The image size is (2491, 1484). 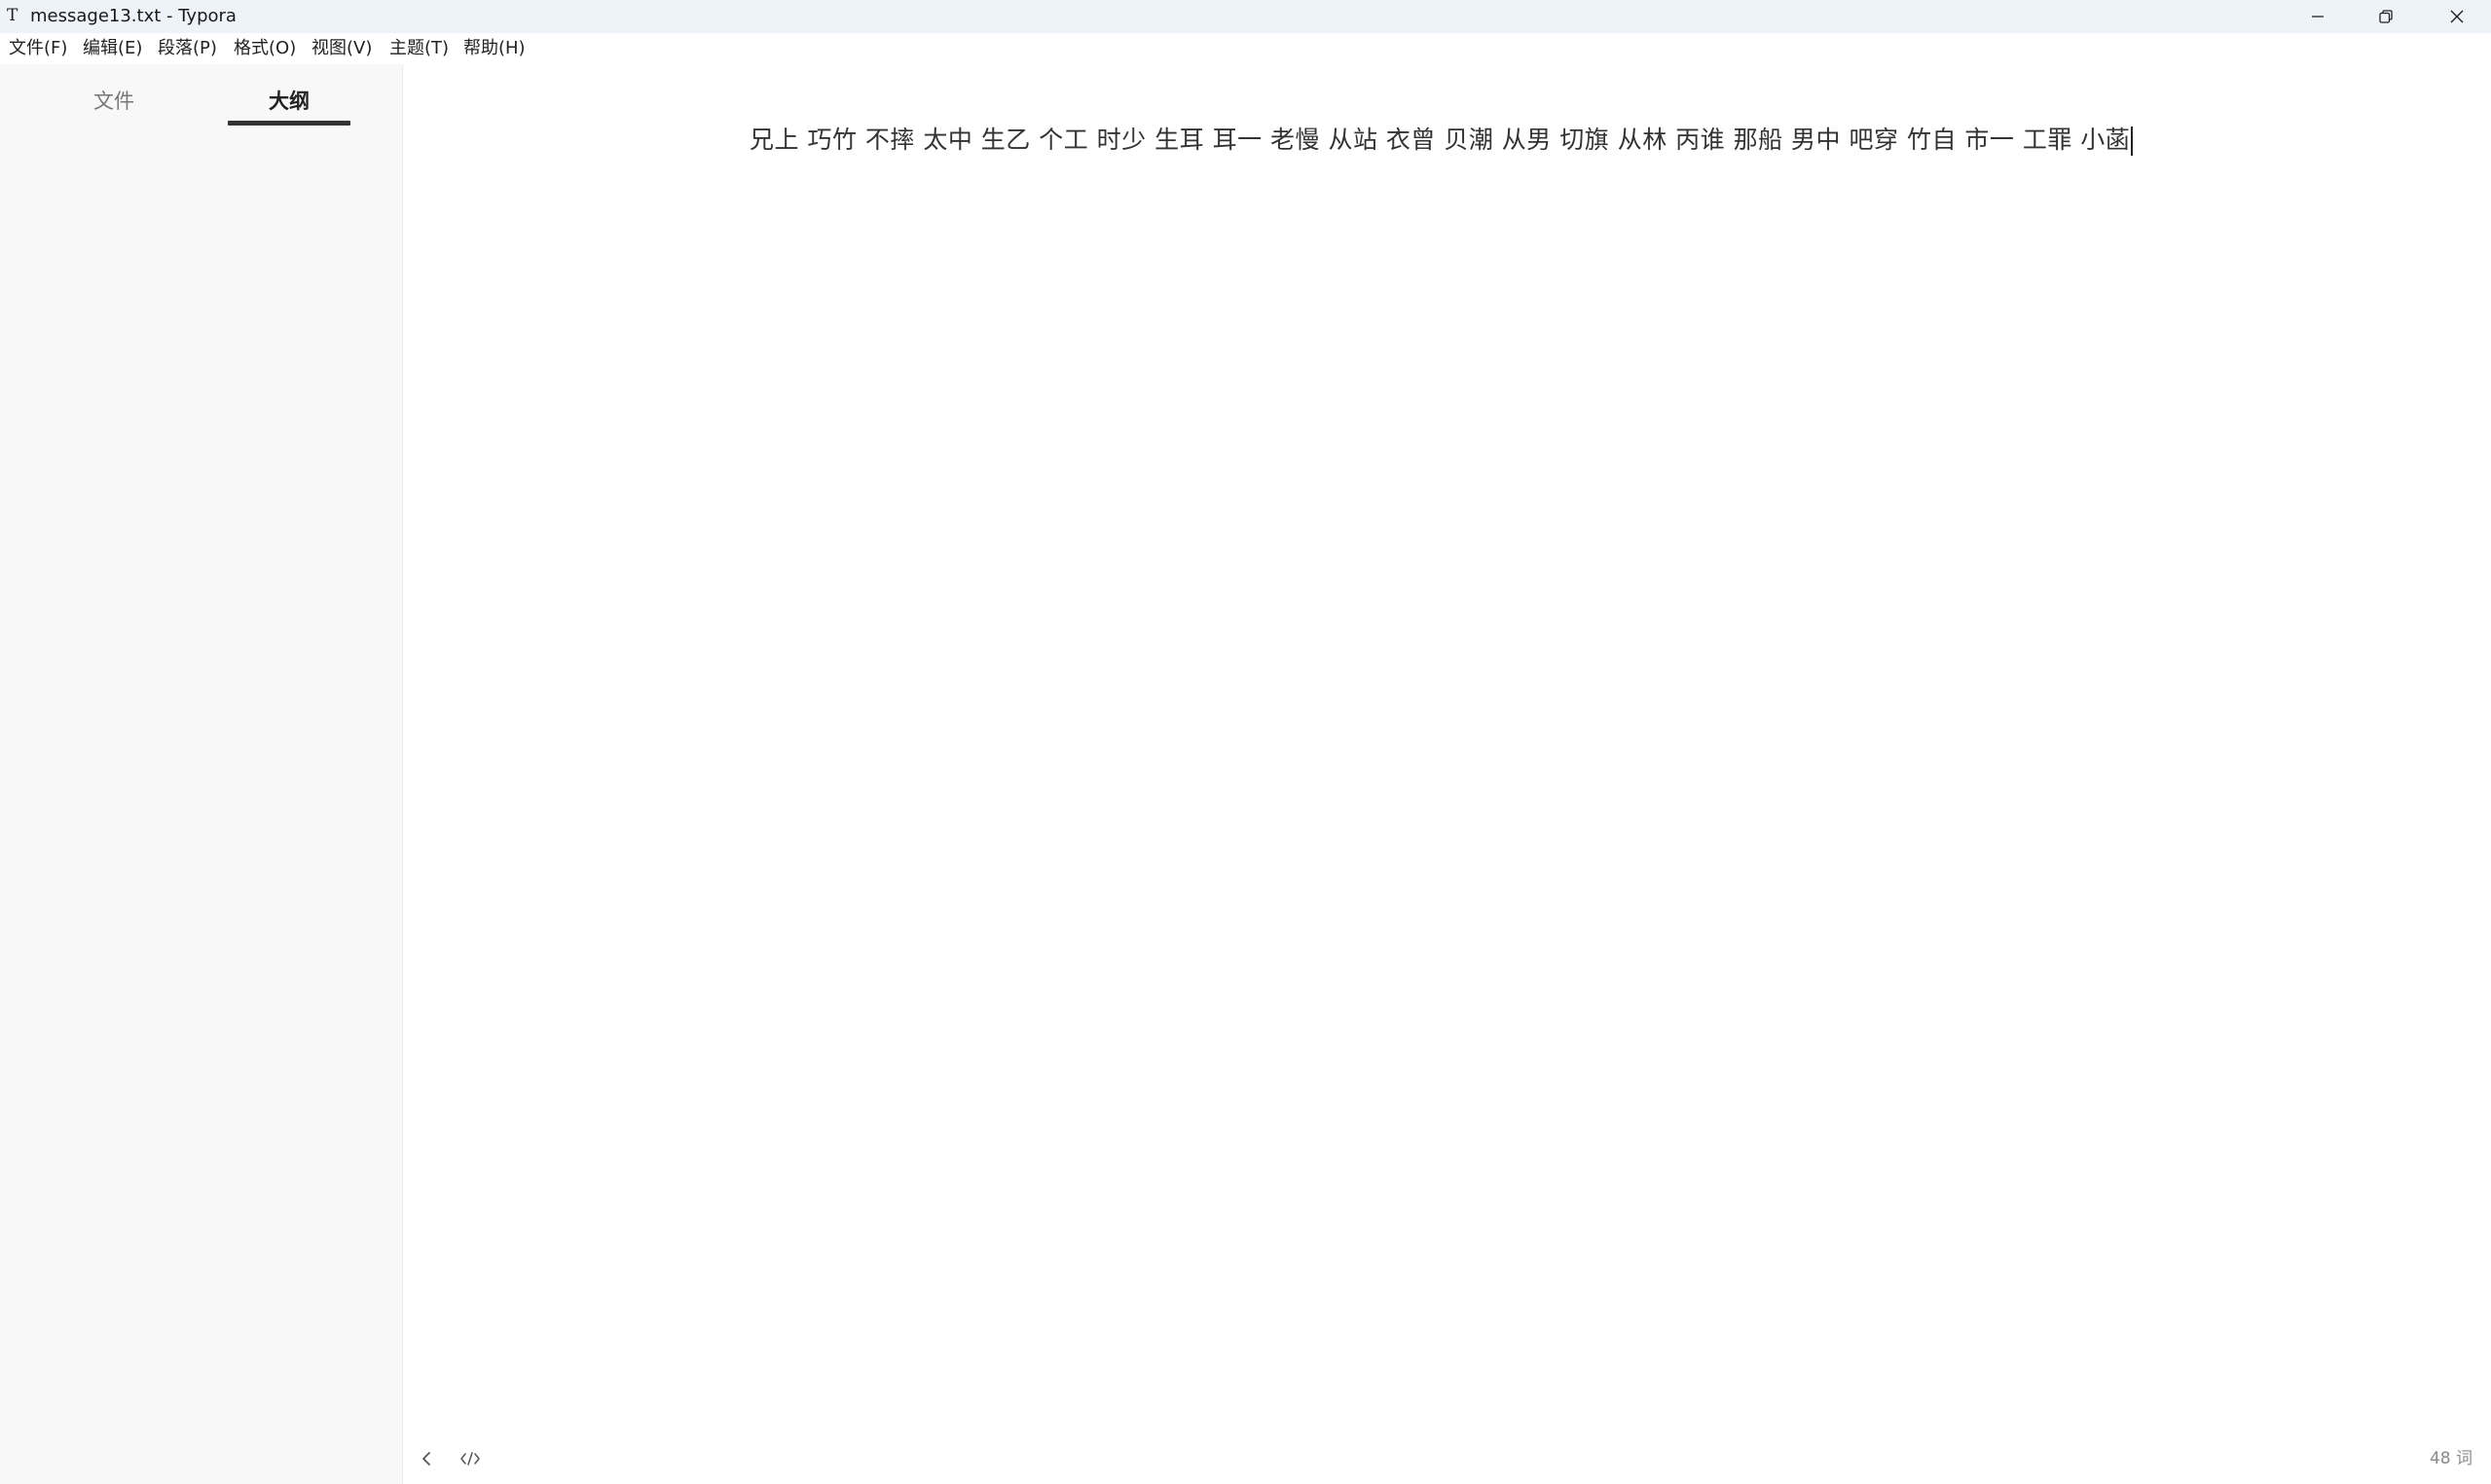 I want to click on minimize-button, so click(x=2318, y=16).